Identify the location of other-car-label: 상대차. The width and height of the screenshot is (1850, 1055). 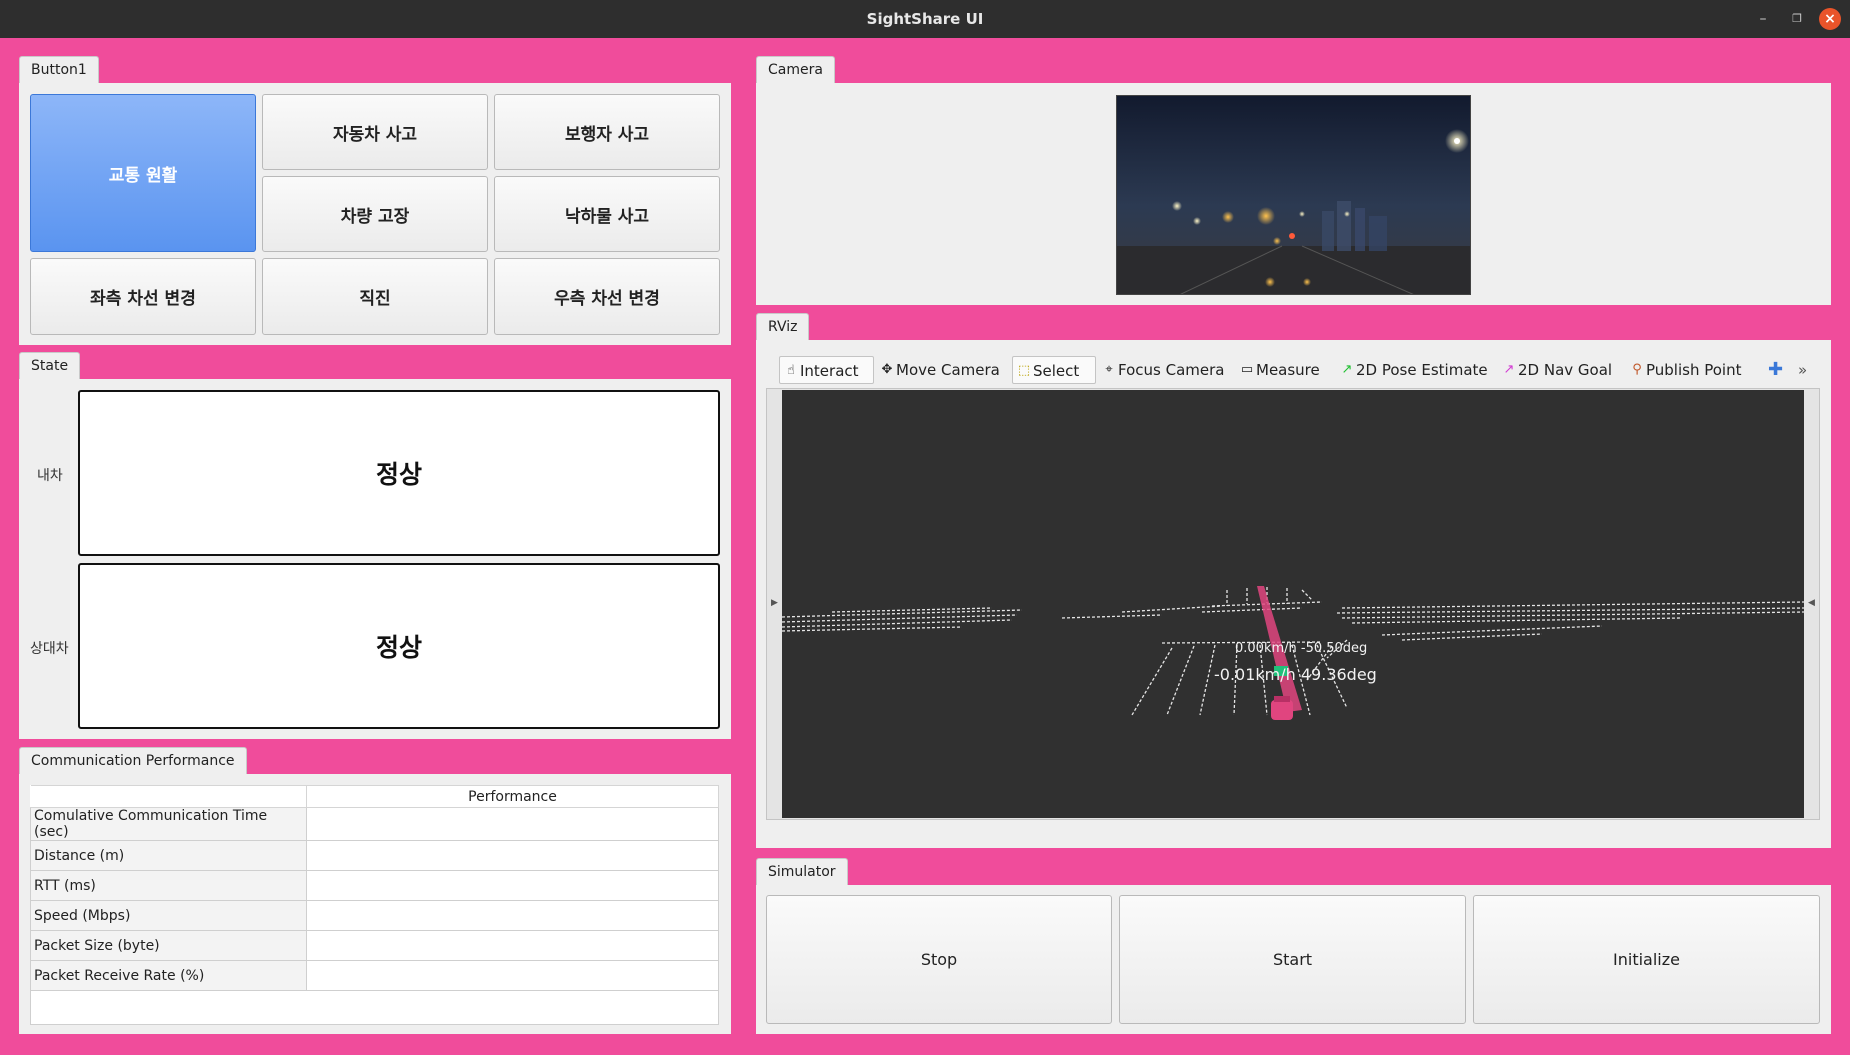
(49, 649).